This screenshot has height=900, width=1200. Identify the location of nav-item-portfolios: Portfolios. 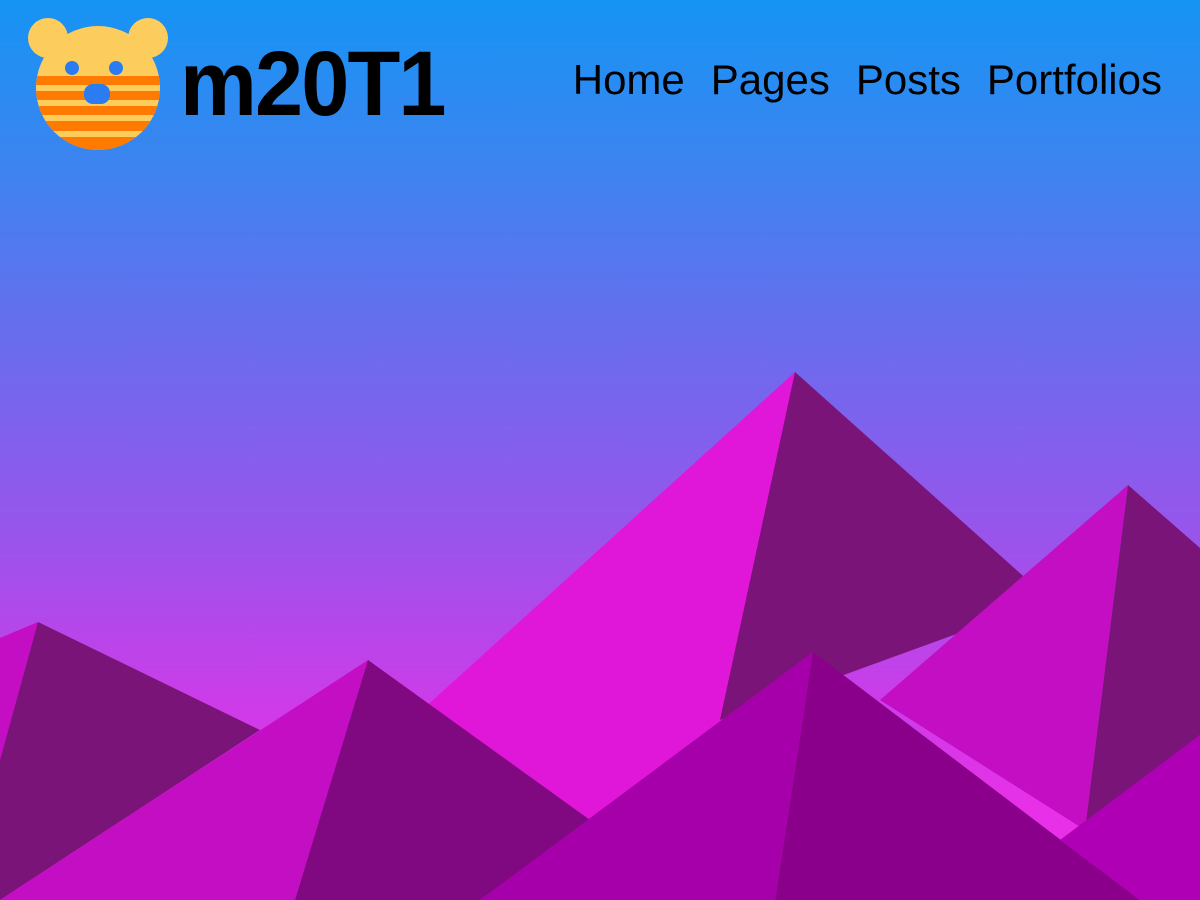
(1074, 80).